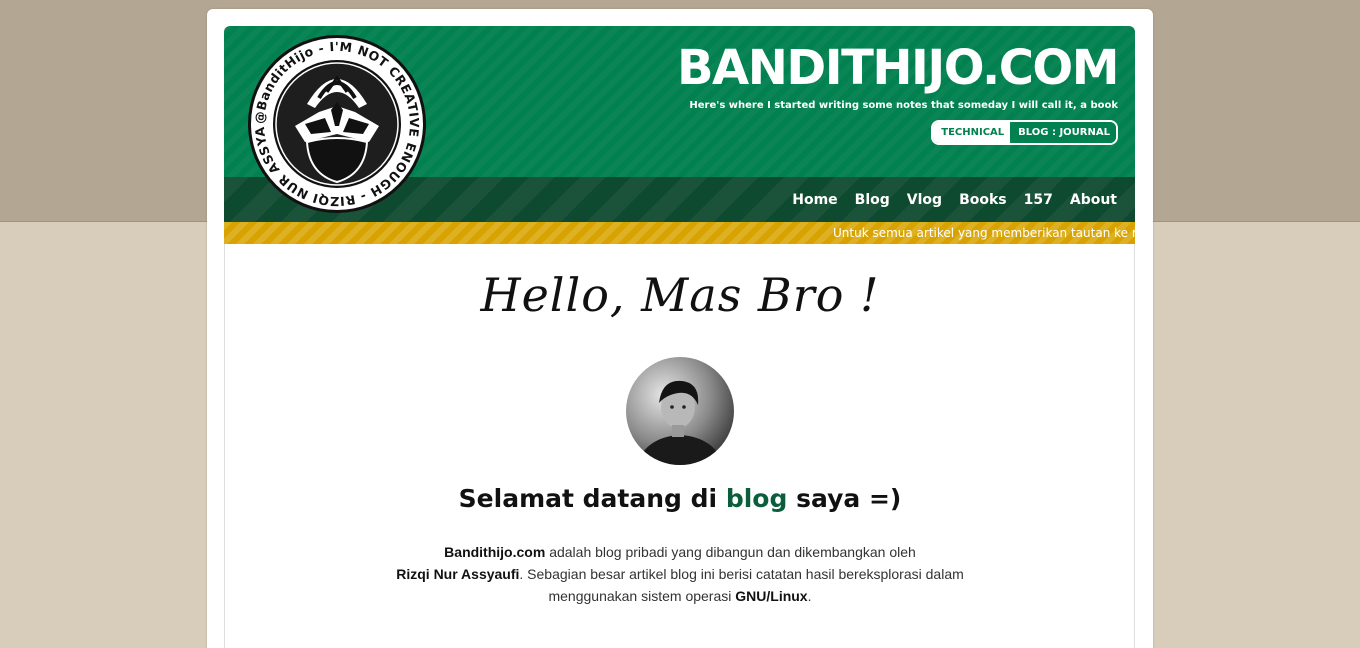  What do you see at coordinates (680, 295) in the screenshot?
I see `greeting-heading: Hello, Mas Bro !` at bounding box center [680, 295].